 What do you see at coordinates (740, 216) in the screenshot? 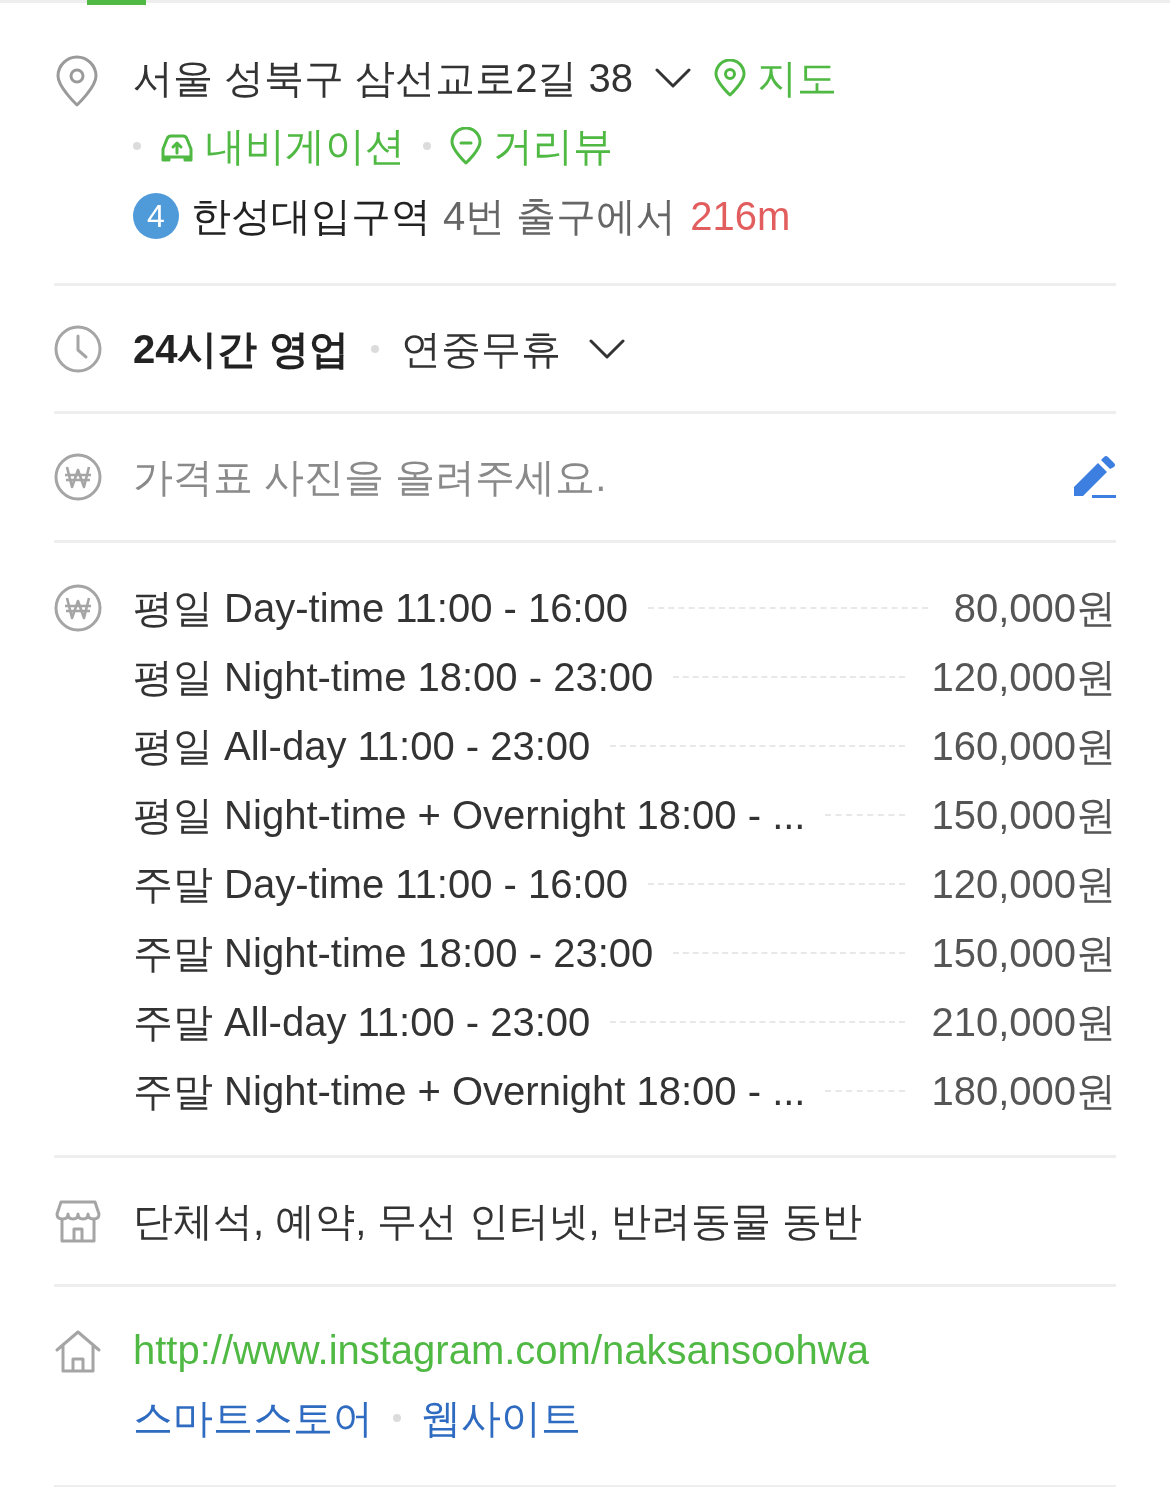
I see `walking-distance: 216m` at bounding box center [740, 216].